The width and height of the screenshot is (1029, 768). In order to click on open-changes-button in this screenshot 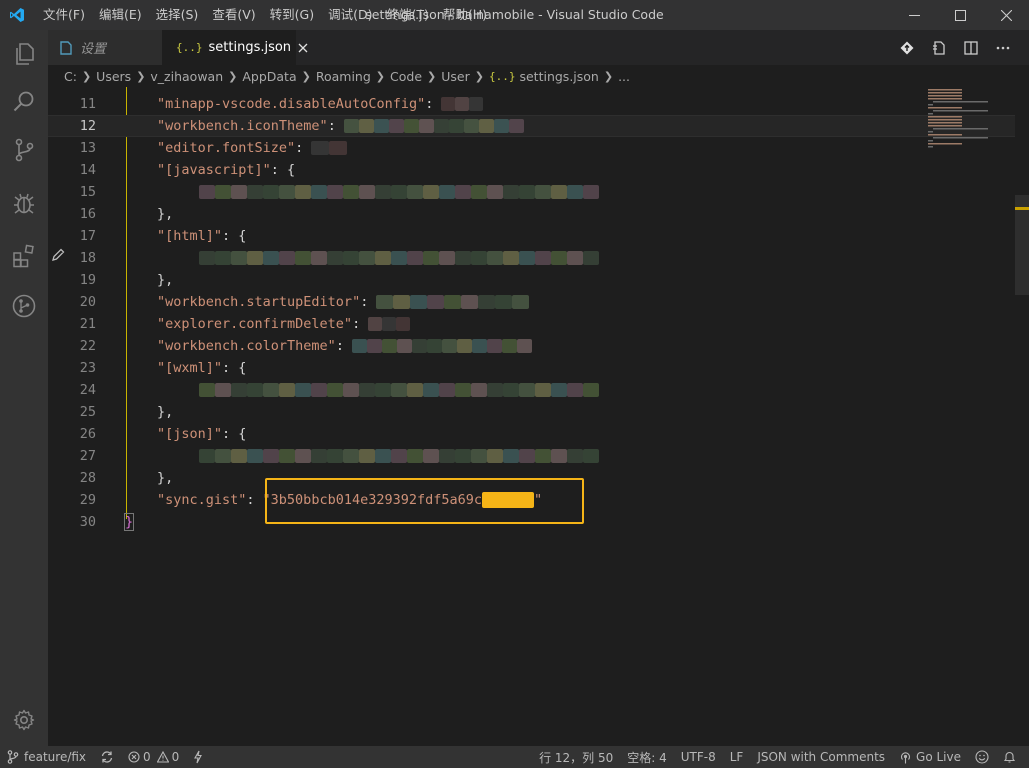, I will do `click(907, 47)`.